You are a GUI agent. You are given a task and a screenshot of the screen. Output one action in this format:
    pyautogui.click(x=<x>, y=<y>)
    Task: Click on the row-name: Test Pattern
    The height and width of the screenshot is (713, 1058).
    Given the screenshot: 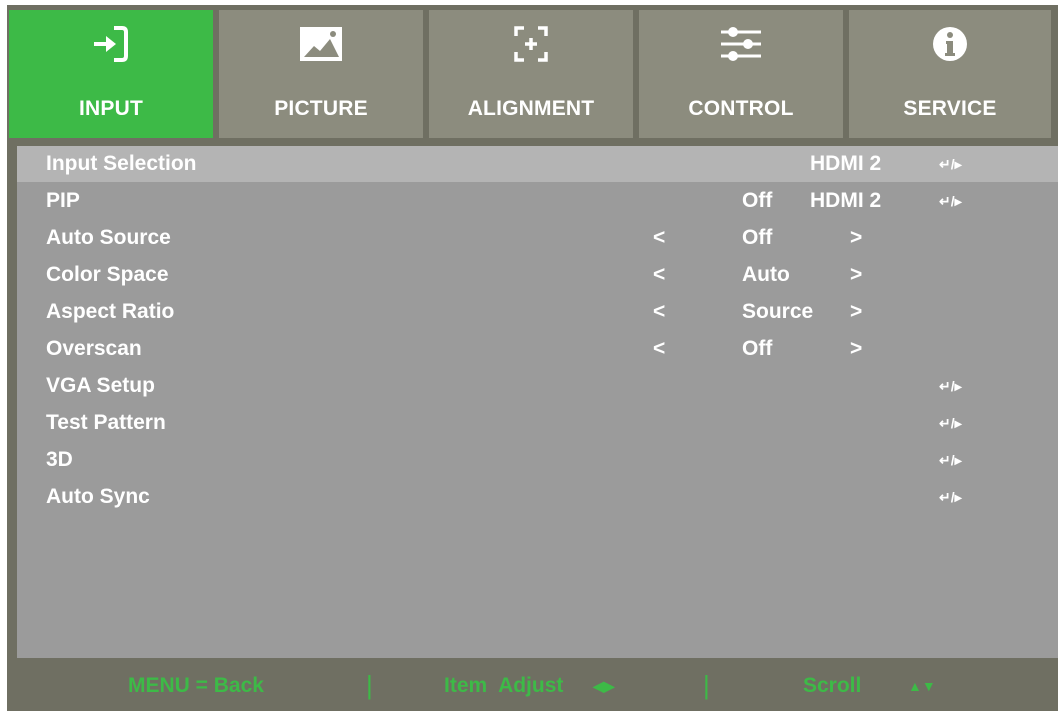 What is the action you would take?
    pyautogui.click(x=106, y=422)
    